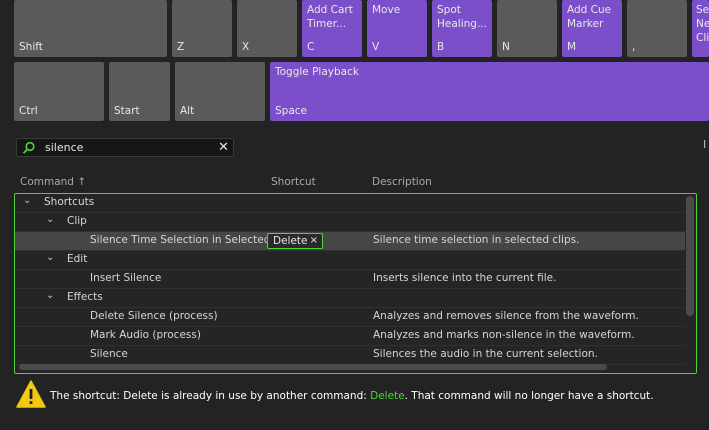  Describe the element at coordinates (85, 297) in the screenshot. I see `group-label: Effects` at that location.